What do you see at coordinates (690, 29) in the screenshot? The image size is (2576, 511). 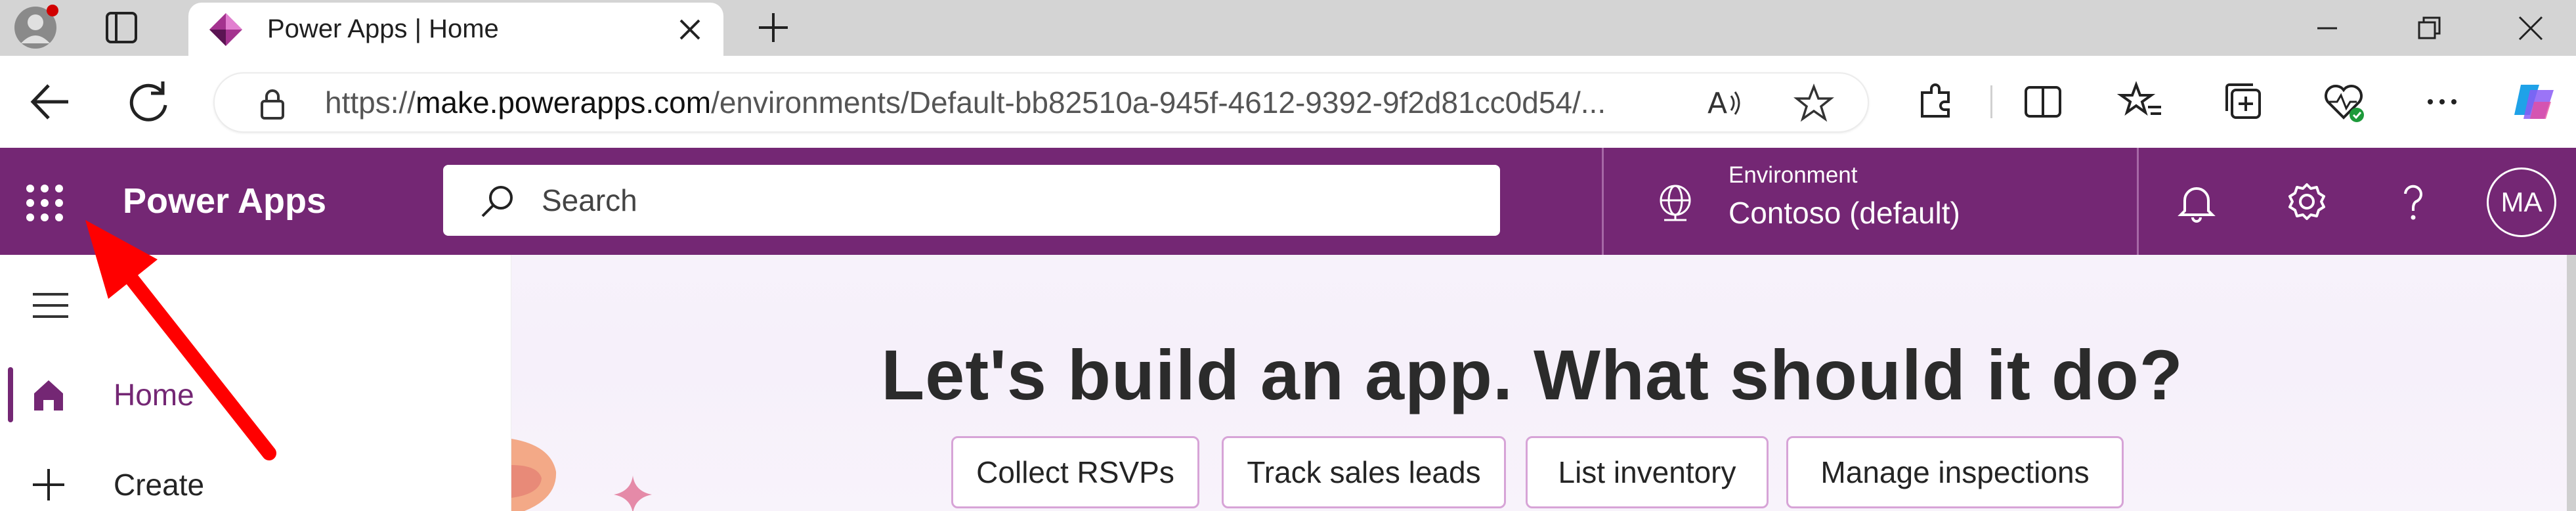 I see `close-icon` at bounding box center [690, 29].